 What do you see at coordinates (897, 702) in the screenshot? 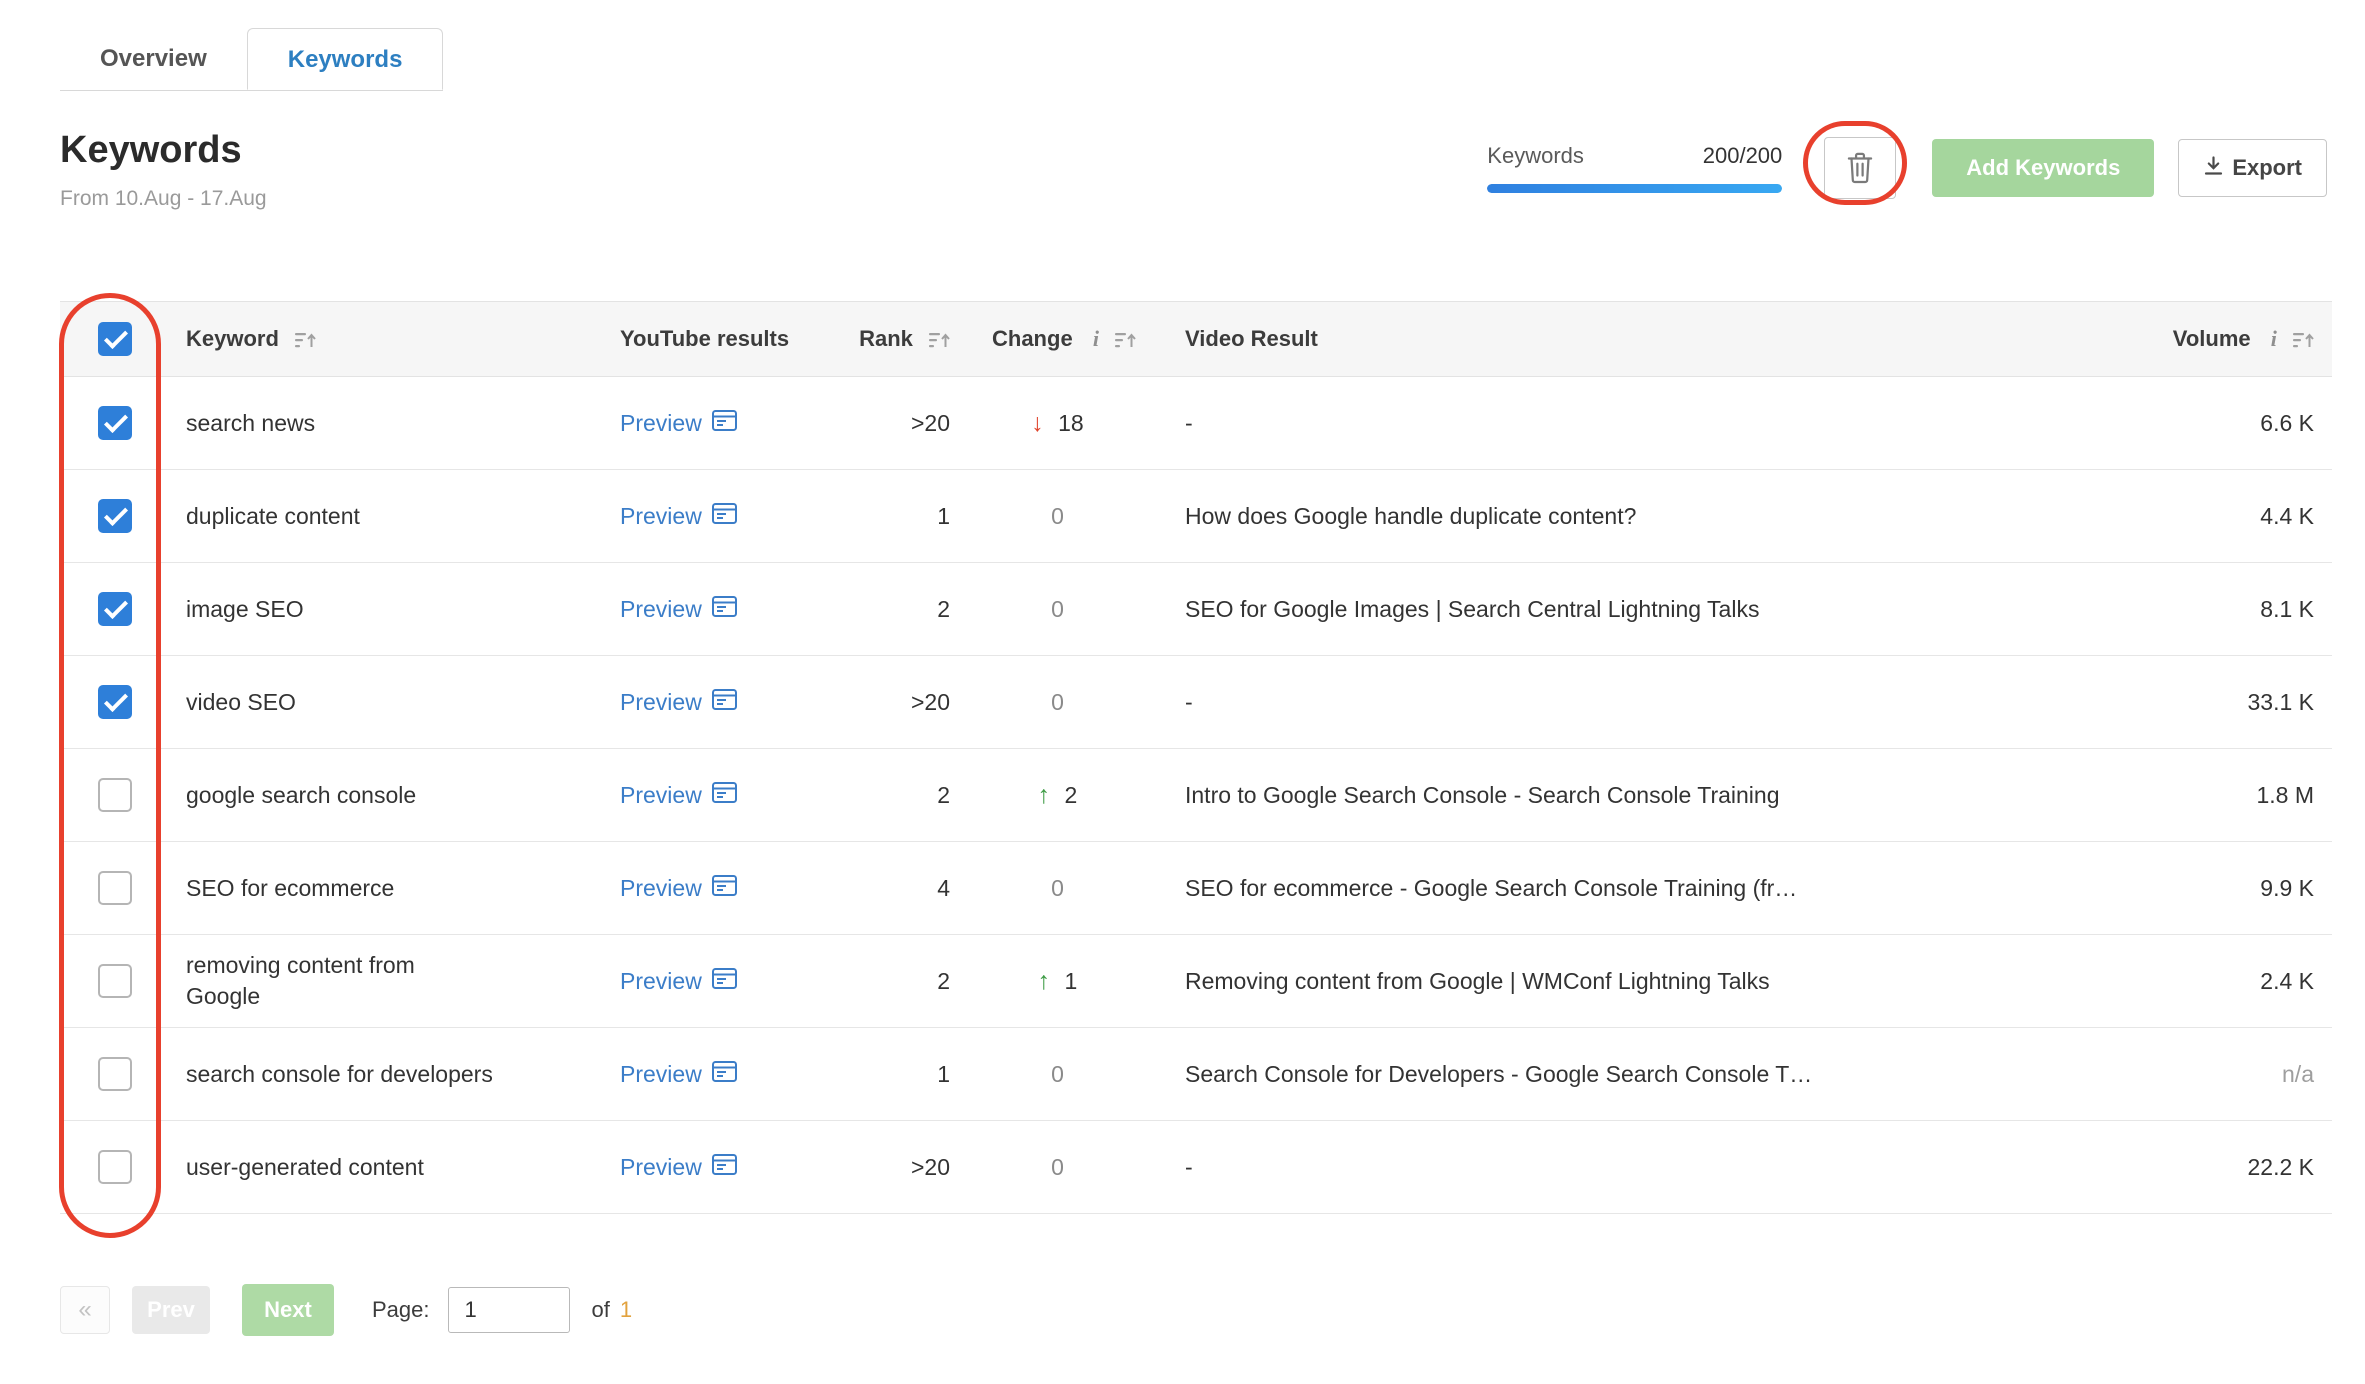
I see `rank-cell: >20` at bounding box center [897, 702].